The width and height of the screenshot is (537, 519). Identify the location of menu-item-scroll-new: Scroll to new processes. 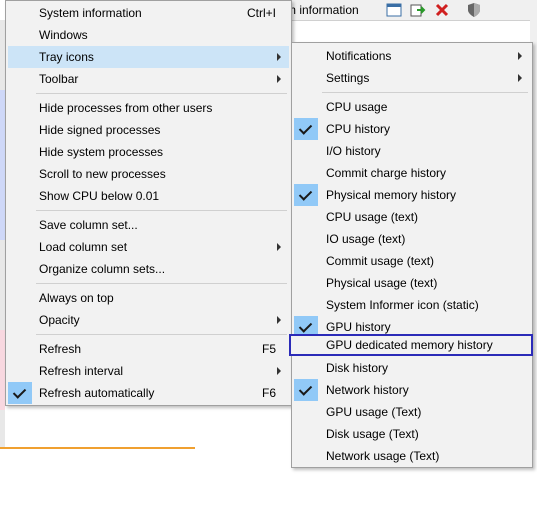
(148, 174).